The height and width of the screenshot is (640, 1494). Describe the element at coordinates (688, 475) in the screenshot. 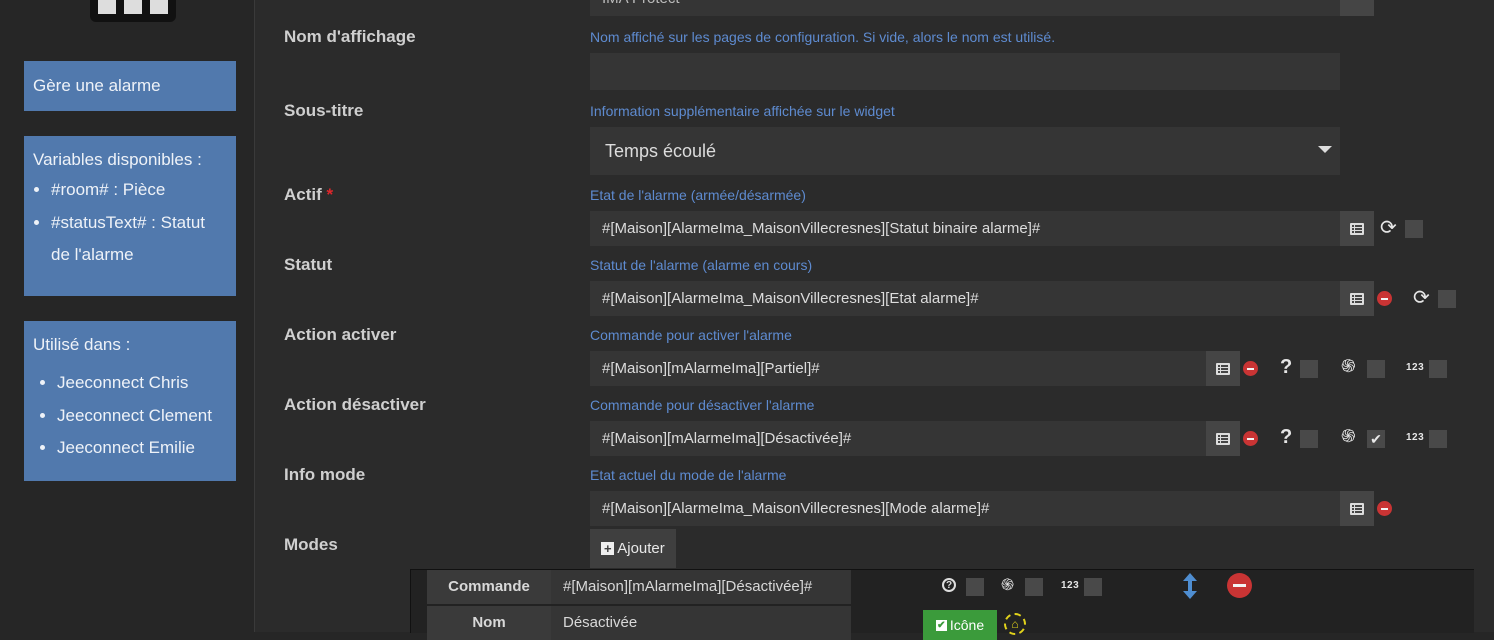

I see `info-mode-help: Etat actuel du mode de l'alarme` at that location.